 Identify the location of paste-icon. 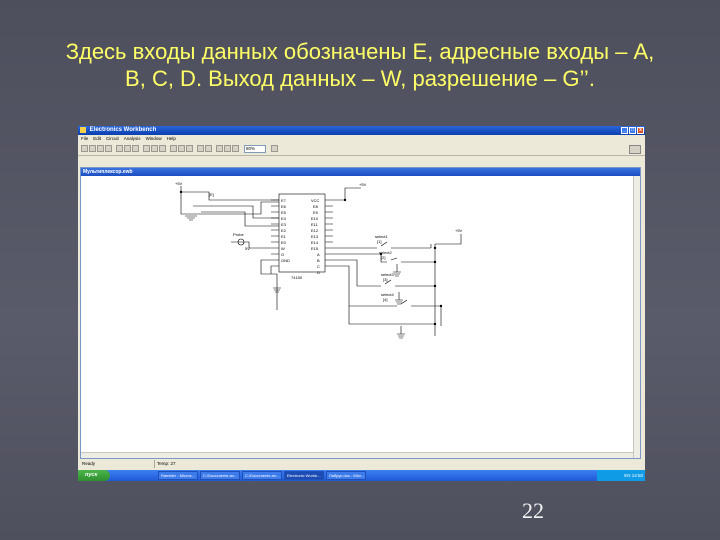
(135, 148).